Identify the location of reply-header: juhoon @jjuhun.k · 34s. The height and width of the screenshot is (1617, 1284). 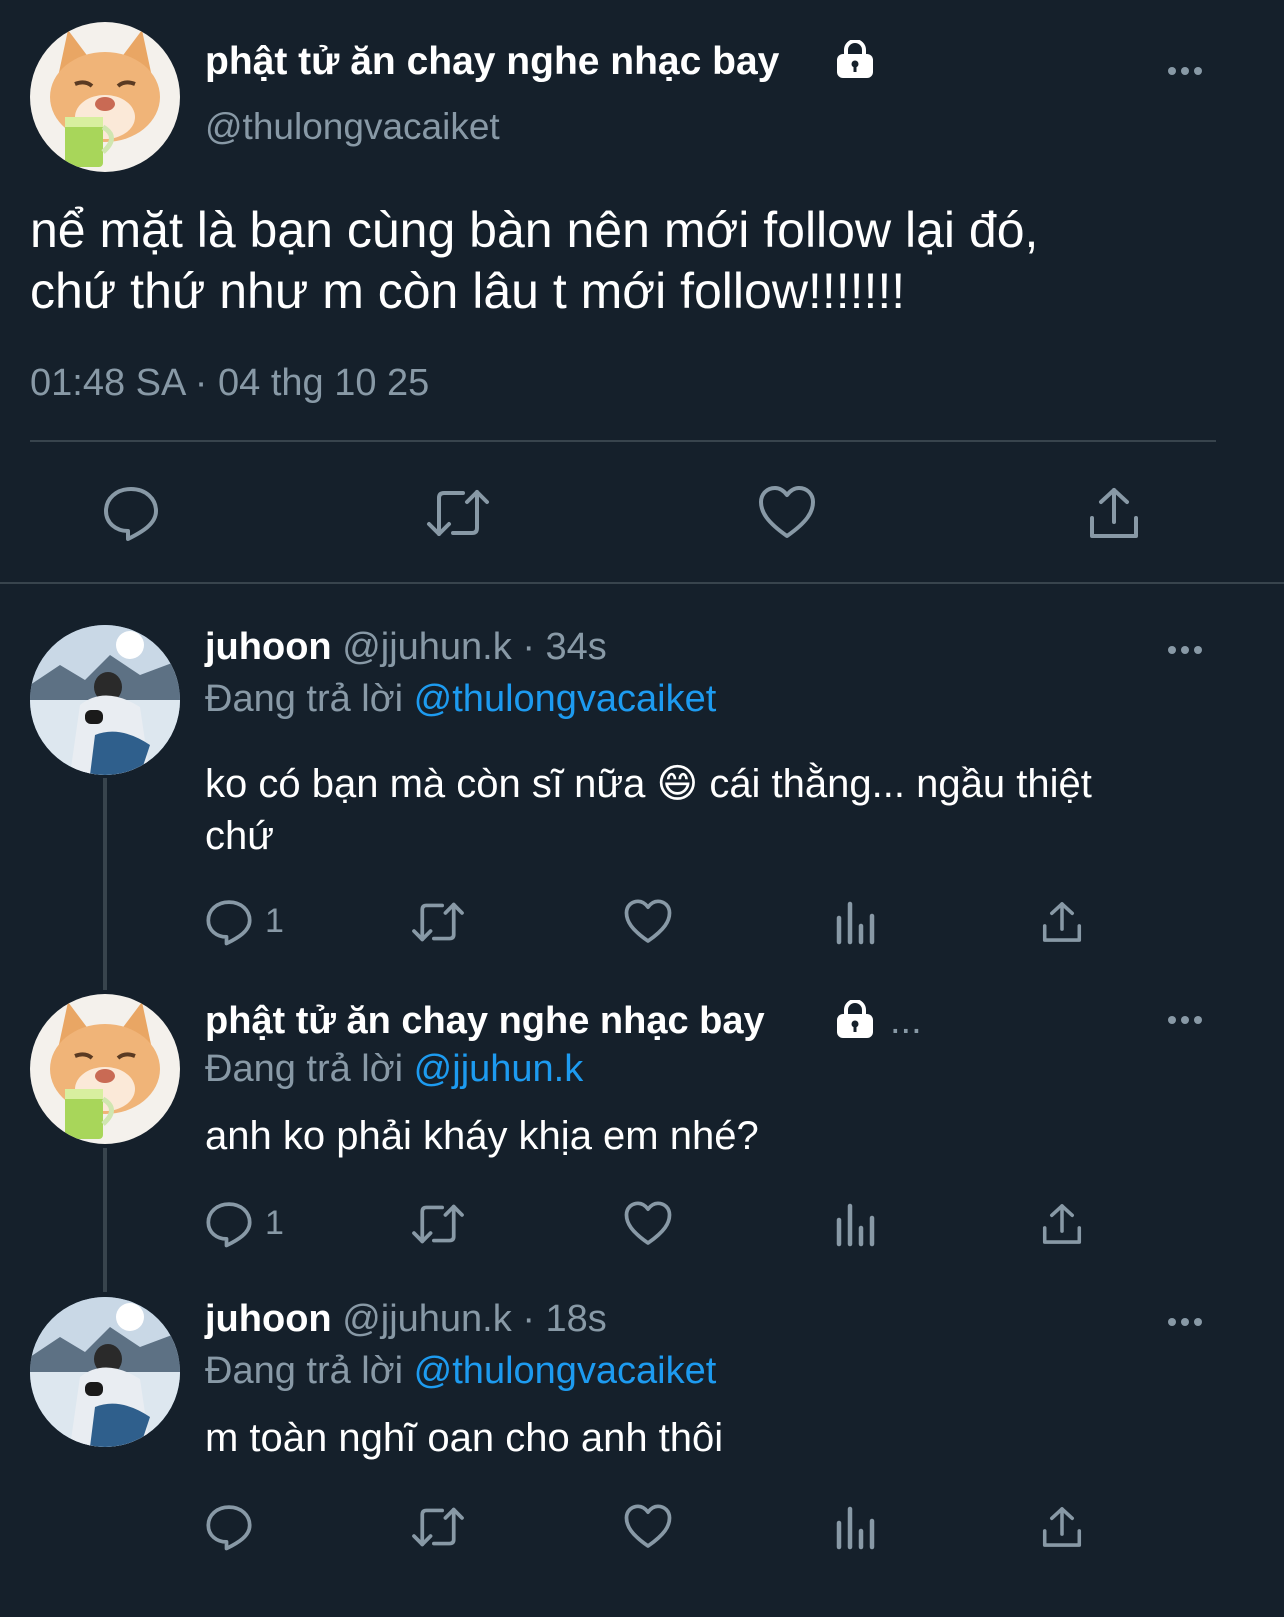
(406, 647).